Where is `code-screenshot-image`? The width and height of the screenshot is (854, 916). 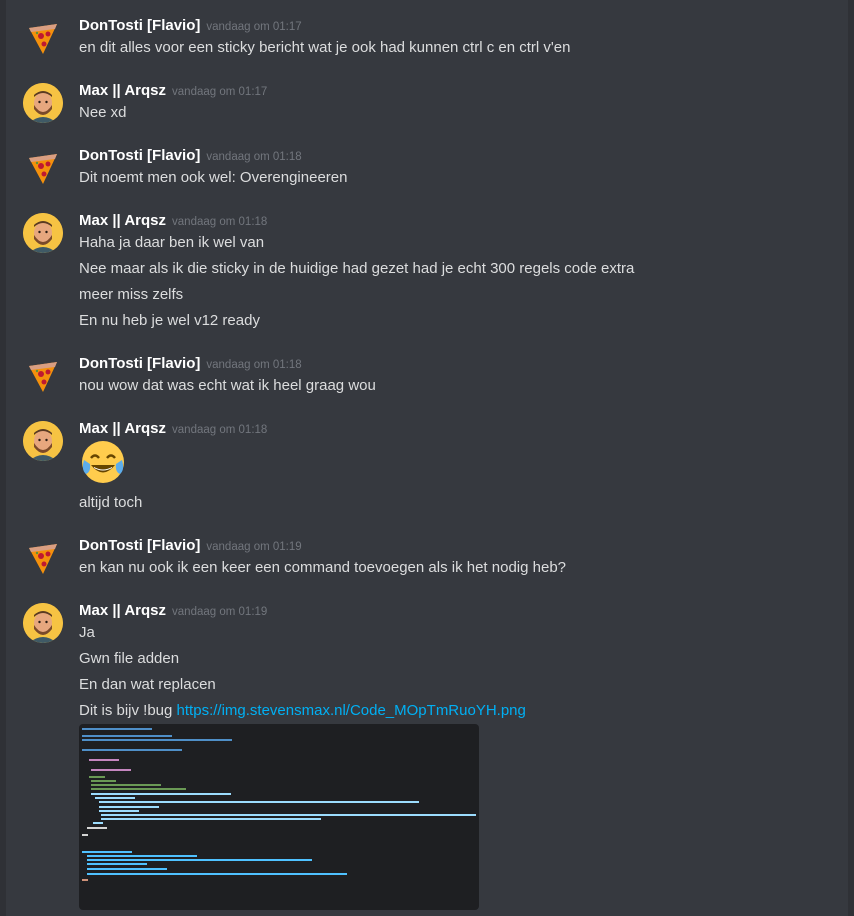 code-screenshot-image is located at coordinates (279, 817).